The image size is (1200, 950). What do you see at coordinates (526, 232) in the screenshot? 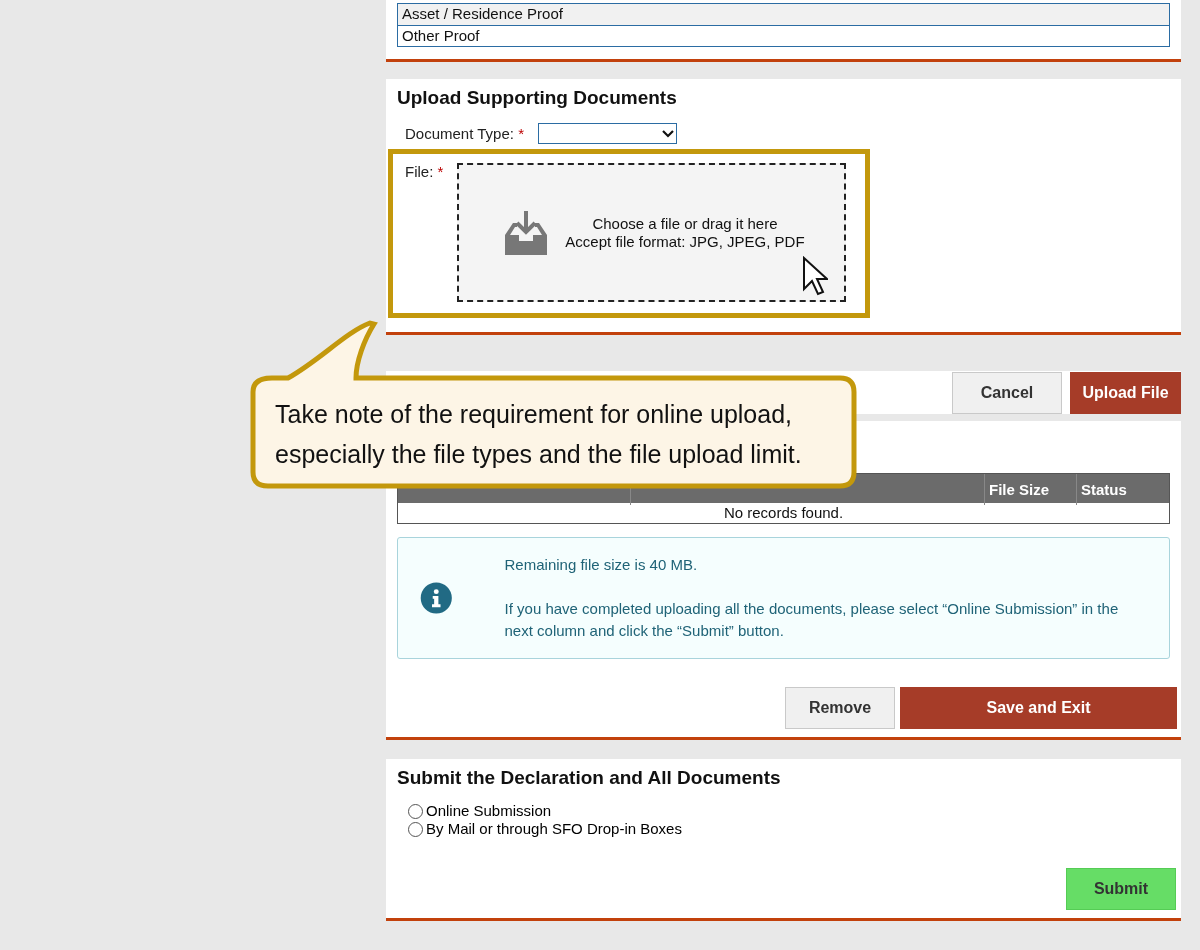
I see `download-tray-icon` at bounding box center [526, 232].